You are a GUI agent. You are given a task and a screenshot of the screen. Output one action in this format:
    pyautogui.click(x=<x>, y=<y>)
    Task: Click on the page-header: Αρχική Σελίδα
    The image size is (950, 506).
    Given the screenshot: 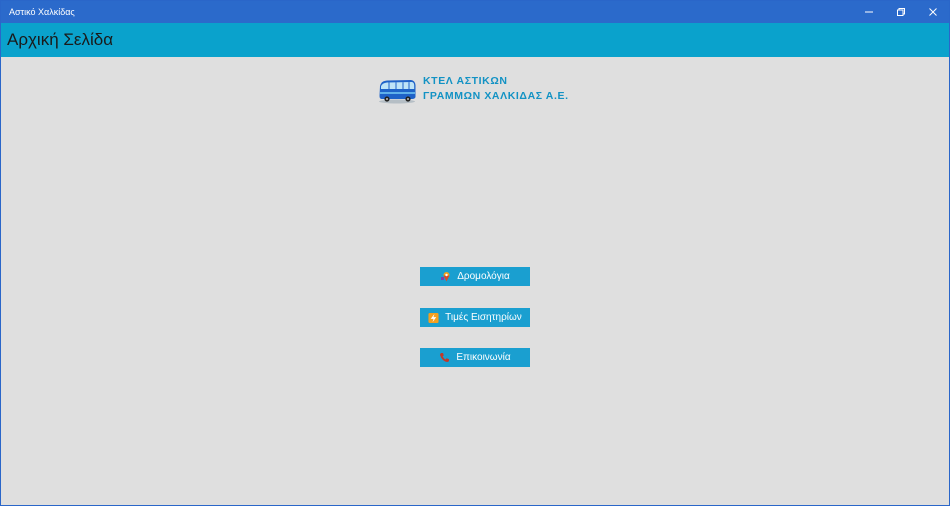 What is the action you would take?
    pyautogui.click(x=475, y=40)
    